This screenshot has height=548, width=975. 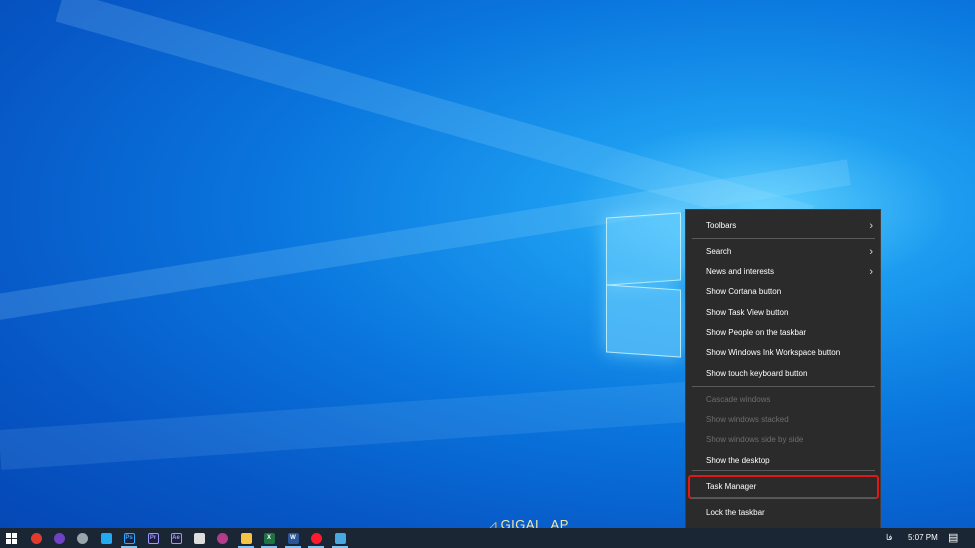 I want to click on file-explorer-icon, so click(x=246, y=539).